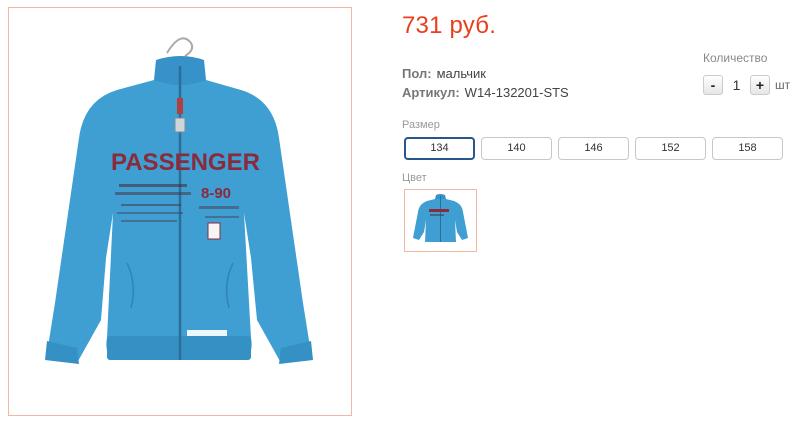 The width and height of the screenshot is (806, 421). Describe the element at coordinates (735, 58) in the screenshot. I see `quantity-label: Количество` at that location.